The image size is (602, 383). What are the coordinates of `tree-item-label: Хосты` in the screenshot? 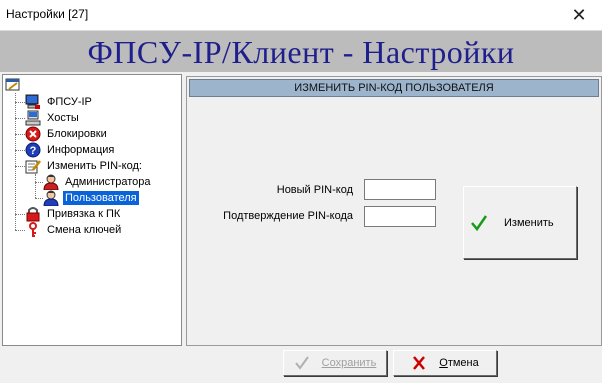 It's located at (63, 118).